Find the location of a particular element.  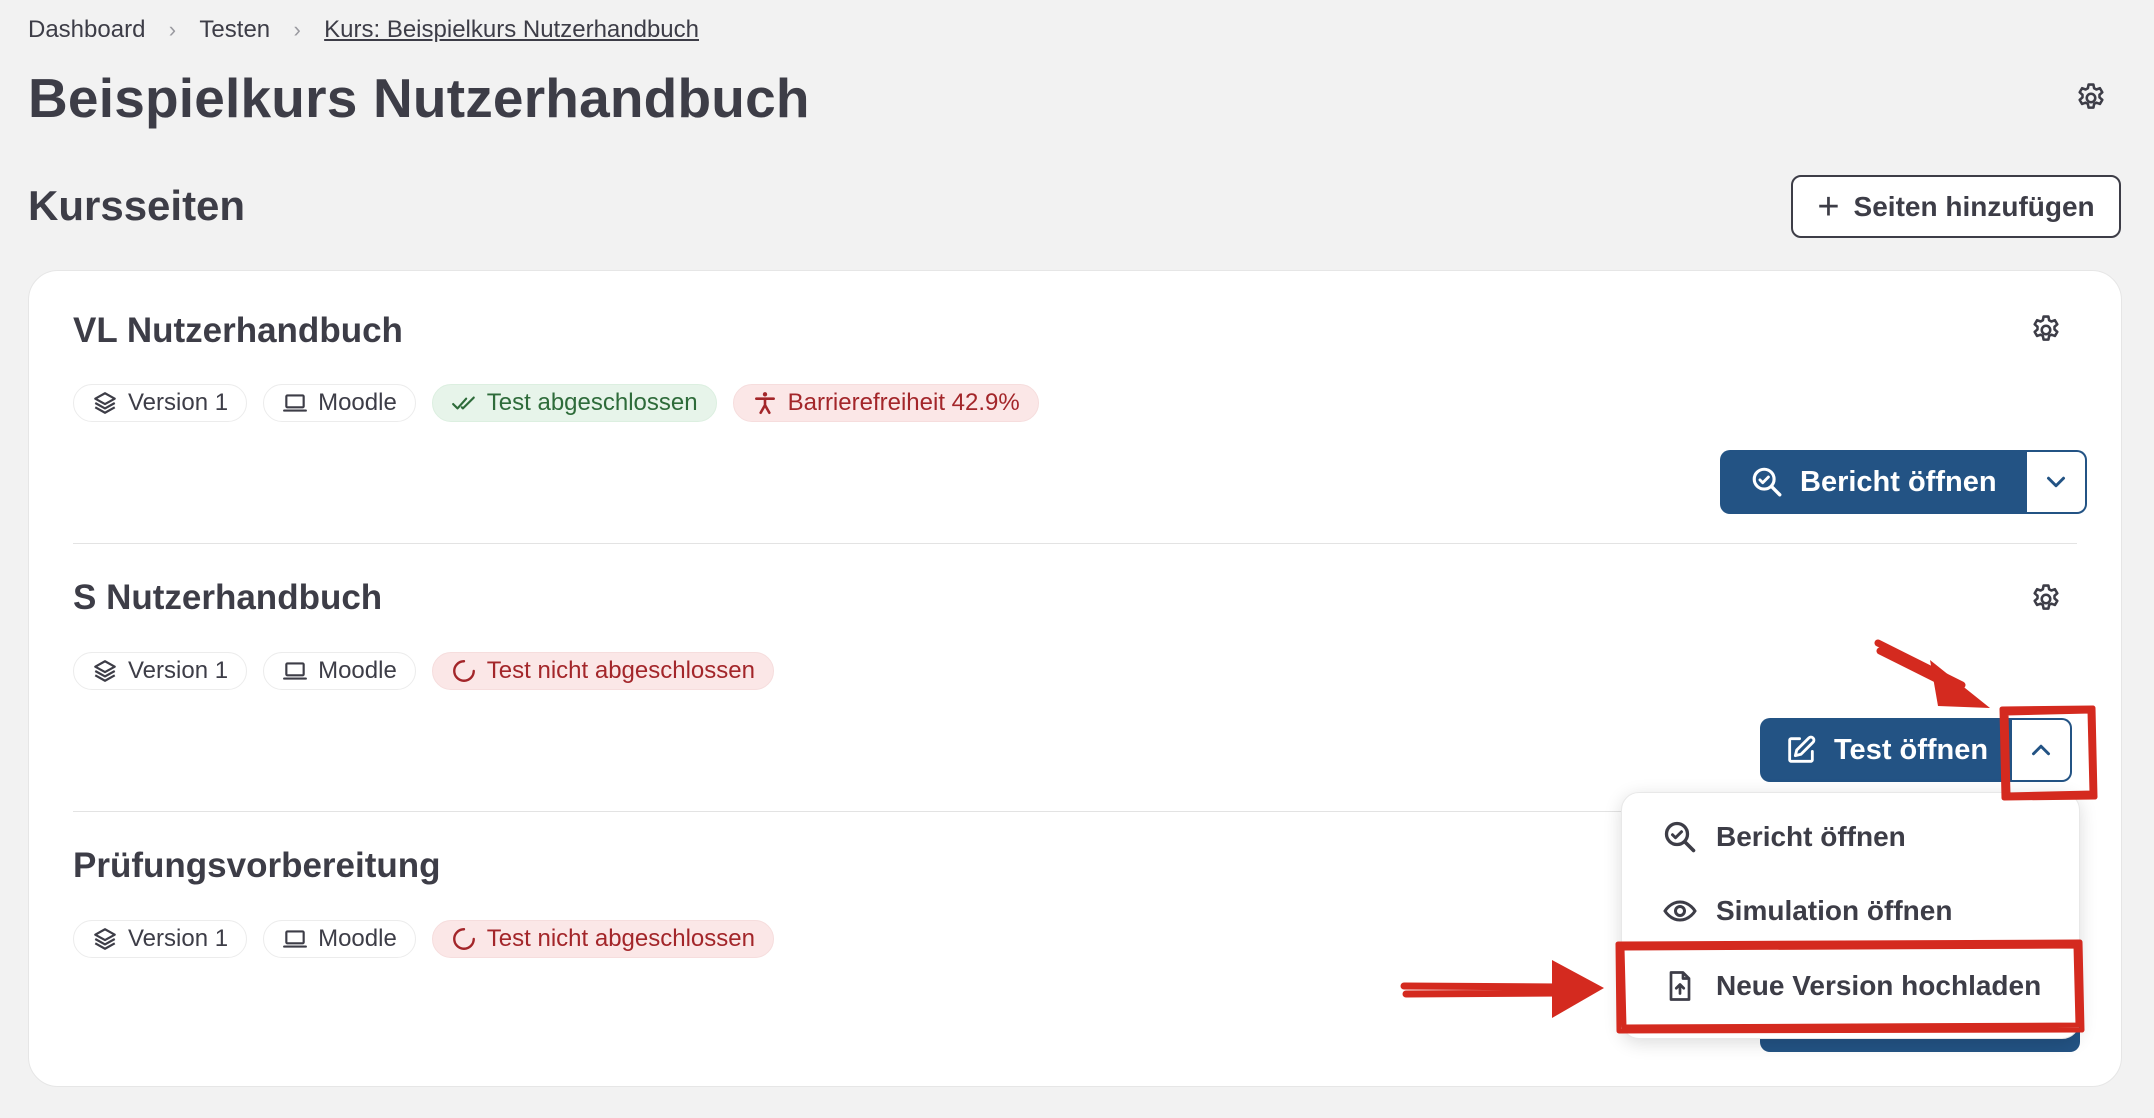

annotation-overlay is located at coordinates (1749, 836).